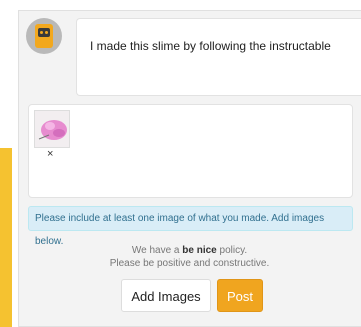 The image size is (361, 327). Describe the element at coordinates (44, 36) in the screenshot. I see `user-avatar-icon` at that location.